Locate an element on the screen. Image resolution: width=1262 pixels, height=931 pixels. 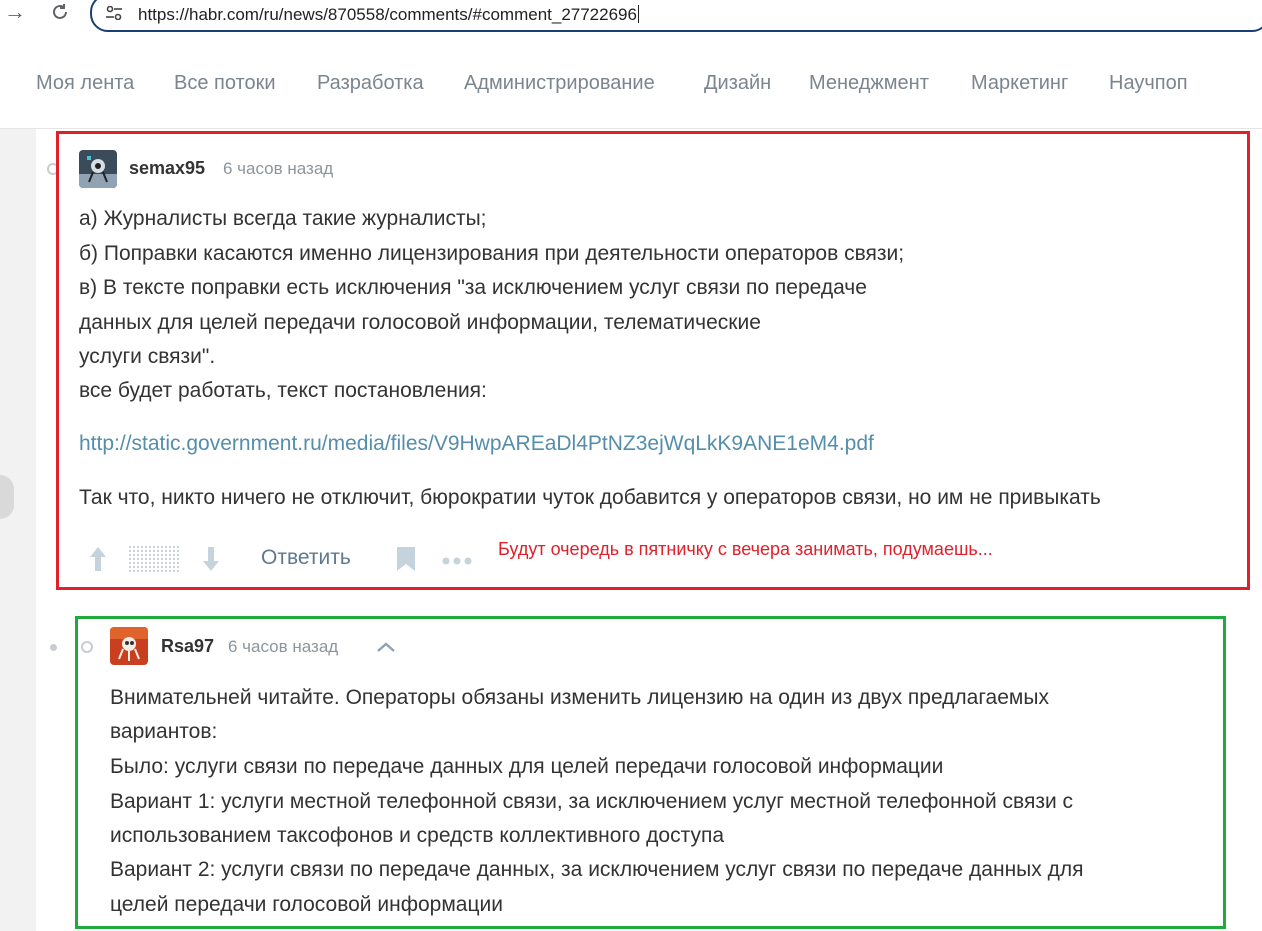
reload-icon is located at coordinates (60, 14).